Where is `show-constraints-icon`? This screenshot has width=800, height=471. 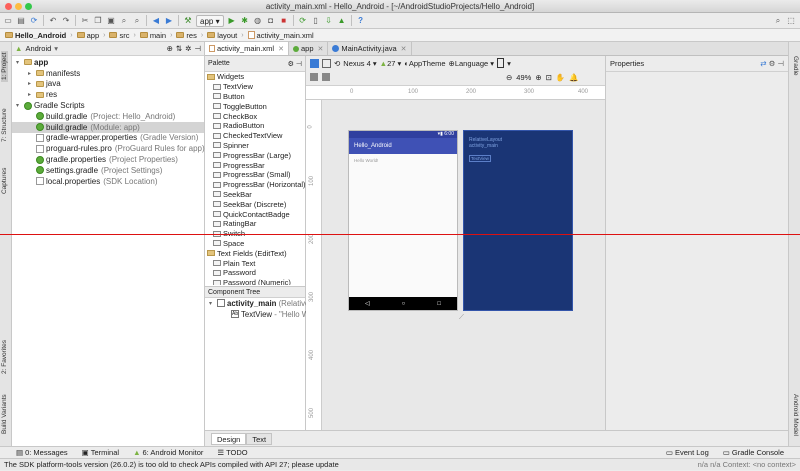
show-constraints-icon is located at coordinates (314, 77).